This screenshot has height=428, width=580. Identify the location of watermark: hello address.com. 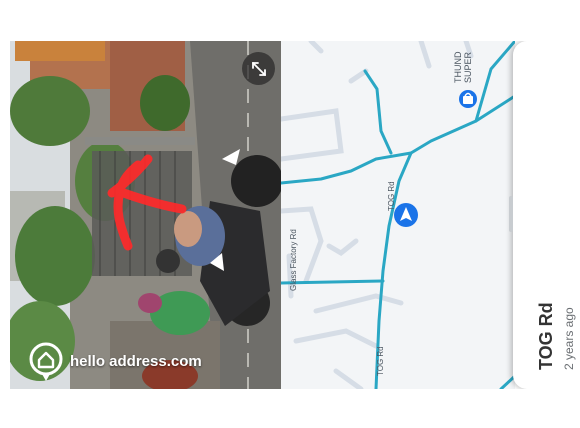
(114, 361).